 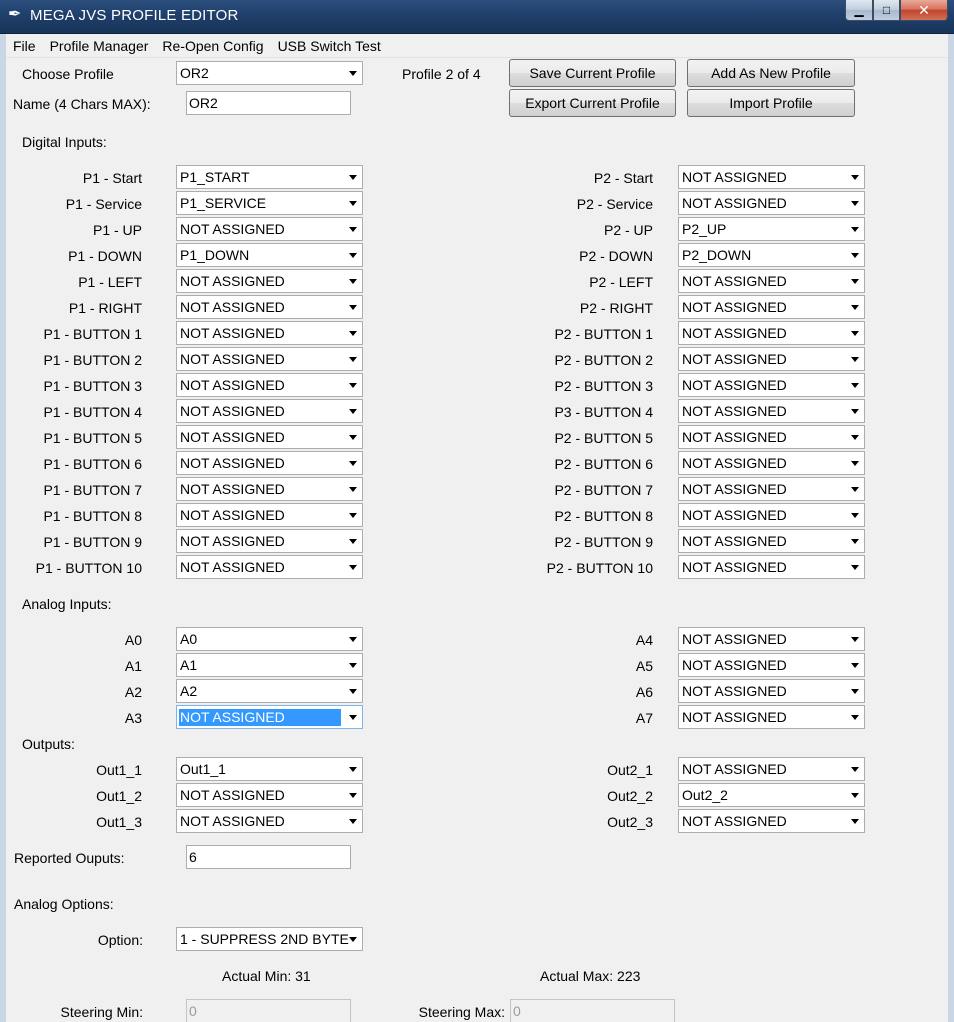 What do you see at coordinates (24, 46) in the screenshot?
I see `menu-file: File` at bounding box center [24, 46].